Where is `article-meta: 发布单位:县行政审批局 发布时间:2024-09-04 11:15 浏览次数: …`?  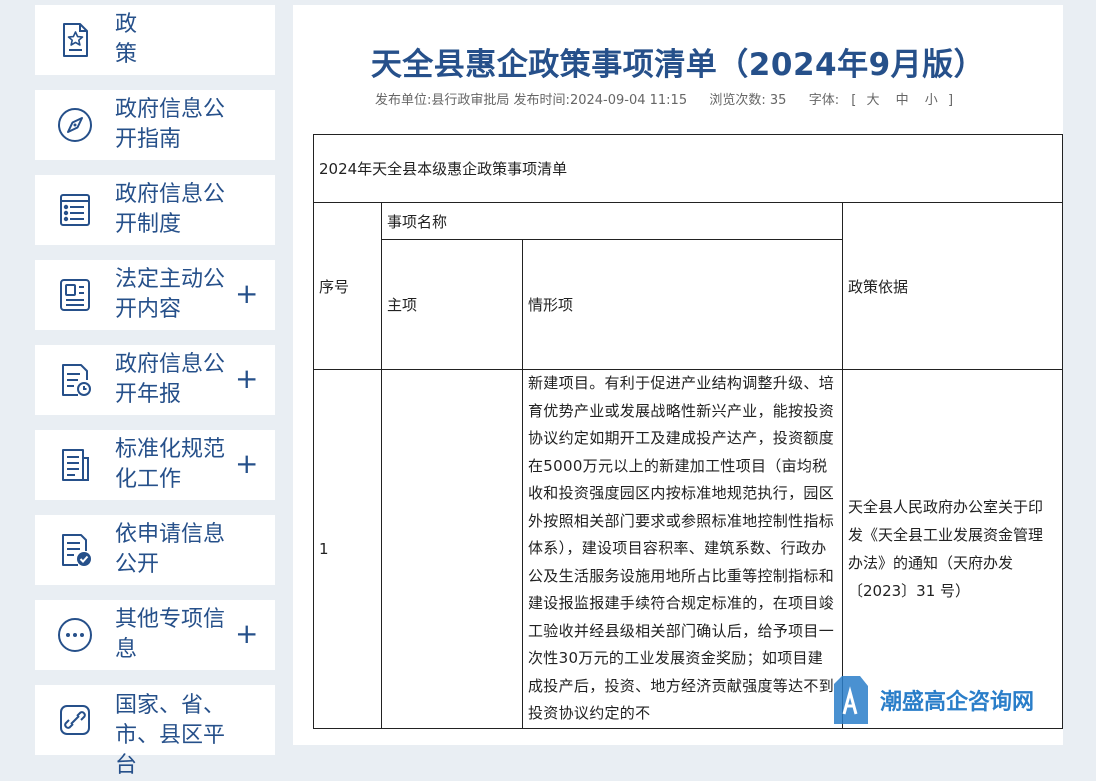
article-meta: 发布单位:县行政审批局 发布时间:2024-09-04 11:15 浏览次数: … is located at coordinates (664, 98).